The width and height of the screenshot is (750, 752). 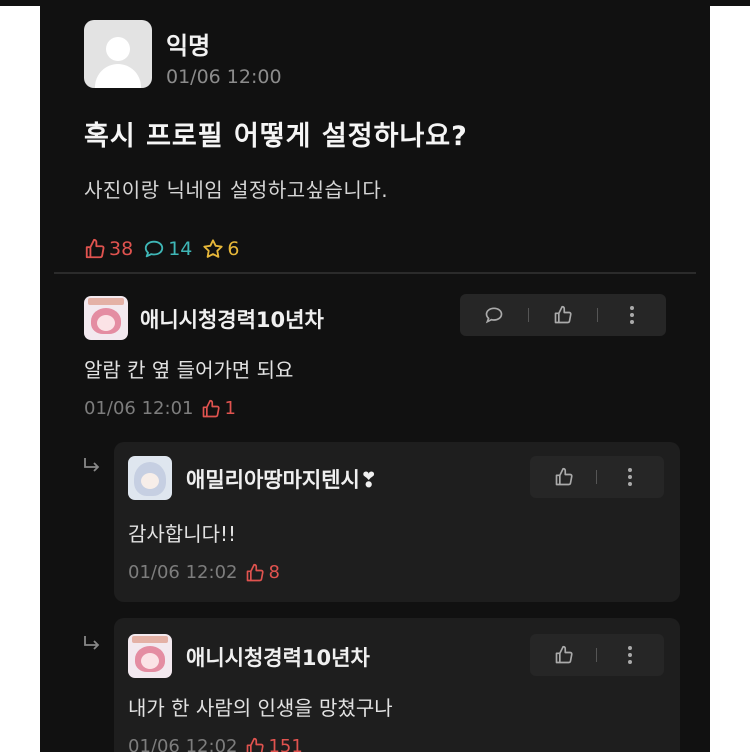 I want to click on avatar-body-shape, so click(x=118, y=76).